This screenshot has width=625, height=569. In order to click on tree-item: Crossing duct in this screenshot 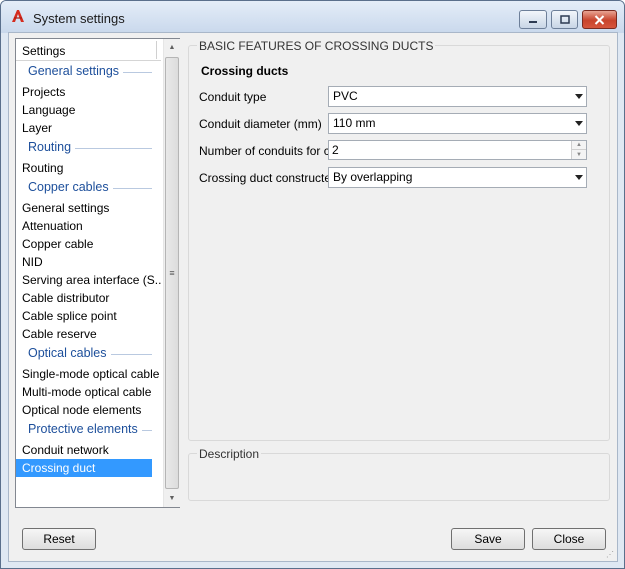, I will do `click(84, 468)`.